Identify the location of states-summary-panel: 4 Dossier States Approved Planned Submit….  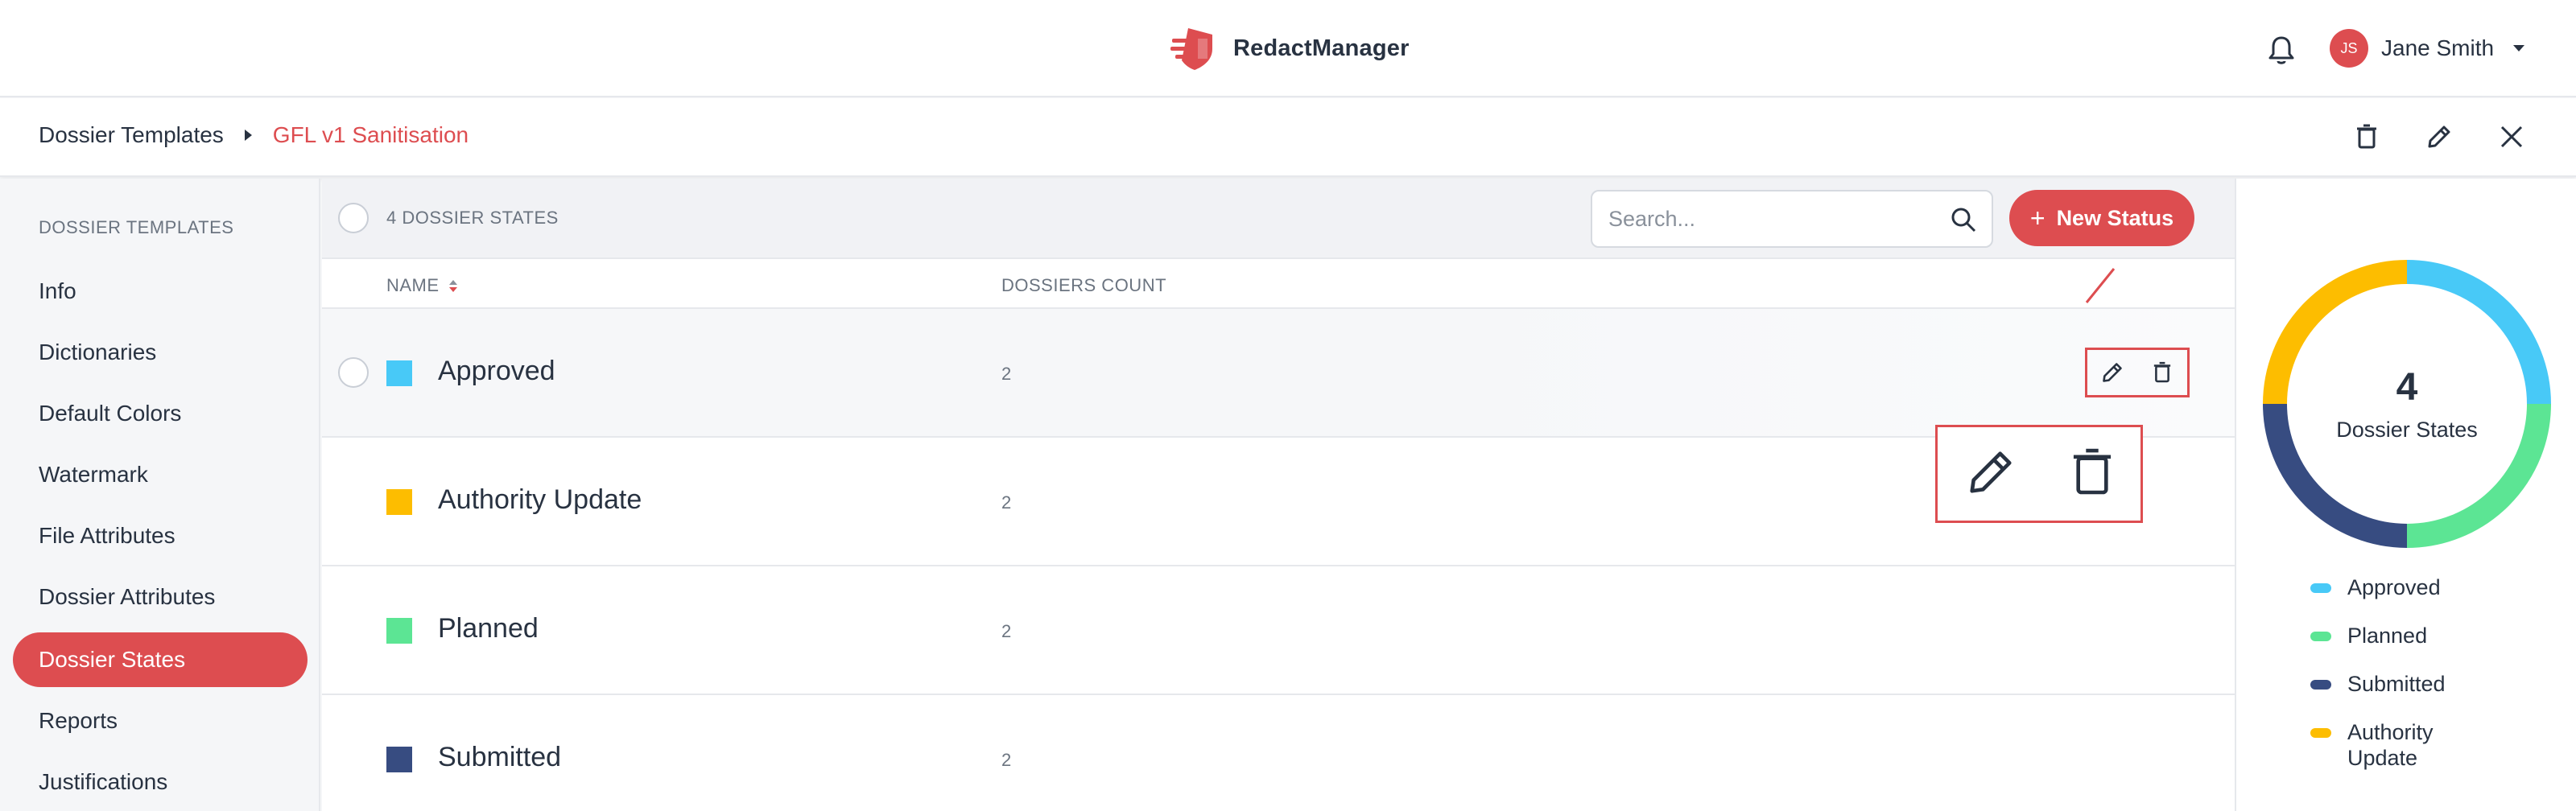
(2405, 495).